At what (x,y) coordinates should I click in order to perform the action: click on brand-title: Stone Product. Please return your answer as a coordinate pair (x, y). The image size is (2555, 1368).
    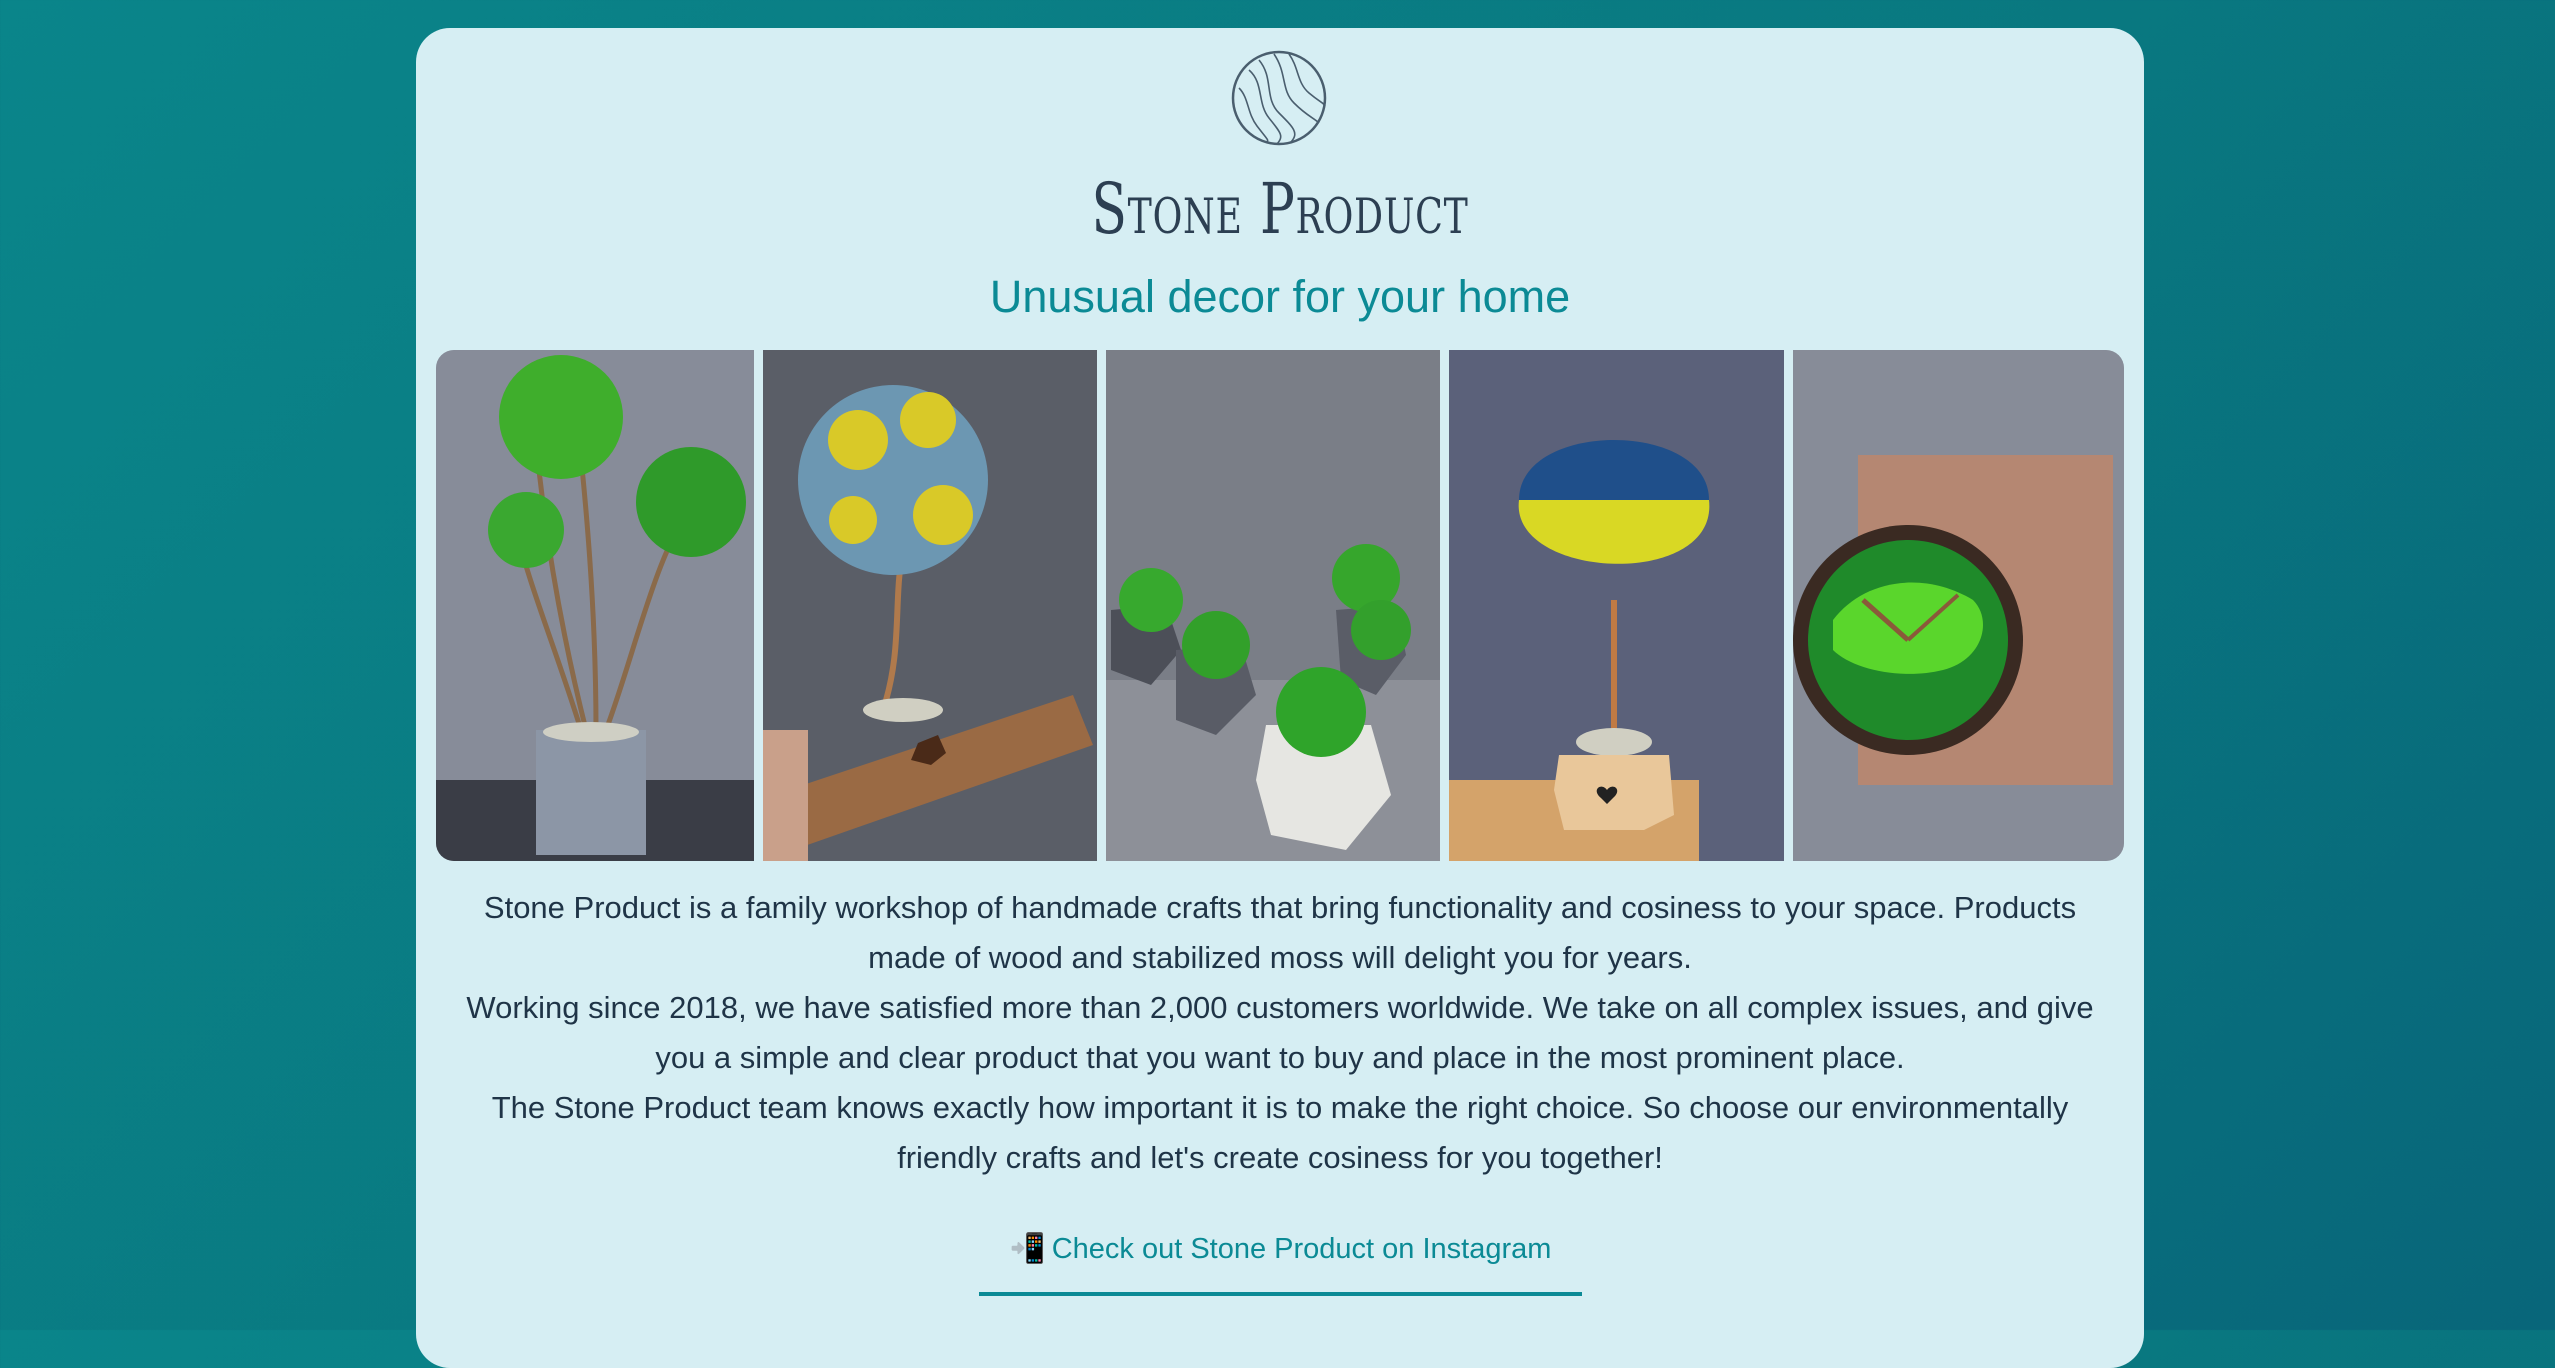
    Looking at the image, I should click on (1280, 209).